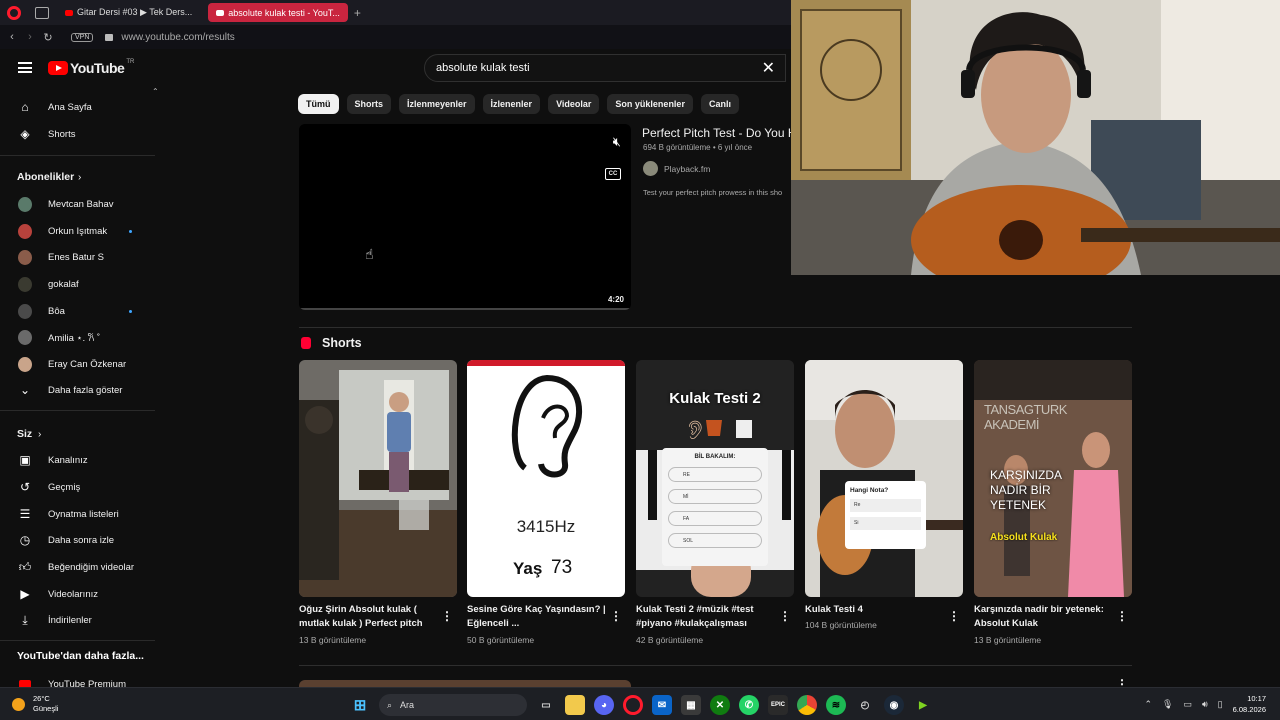 The height and width of the screenshot is (720, 1280). What do you see at coordinates (77, 364) in the screenshot?
I see `sidebar-item-subscription: Eray Can Özkenar` at bounding box center [77, 364].